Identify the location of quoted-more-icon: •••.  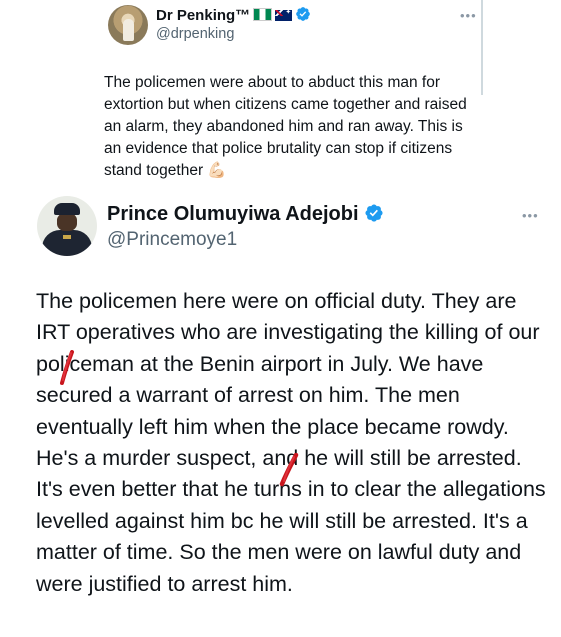
(468, 15).